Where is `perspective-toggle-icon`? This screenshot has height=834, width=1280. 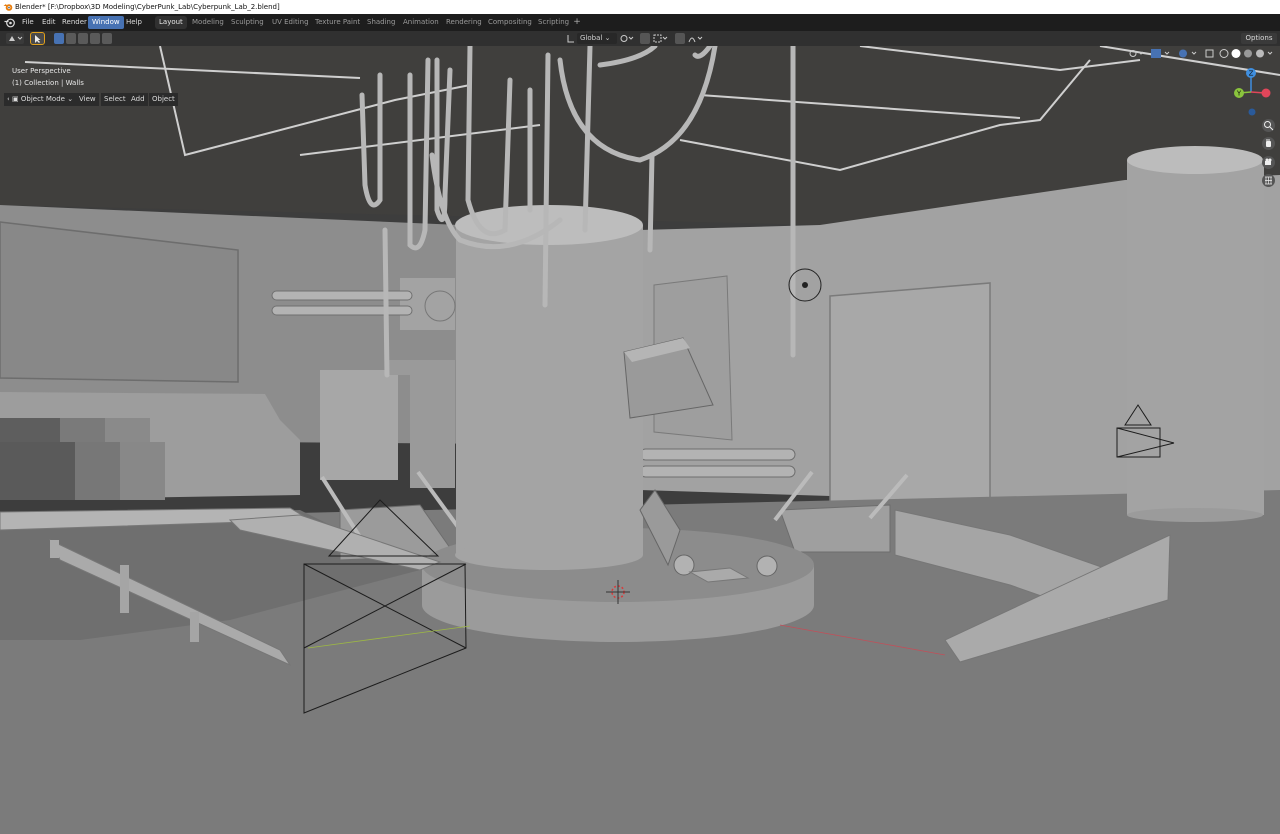
perspective-toggle-icon is located at coordinates (1268, 180).